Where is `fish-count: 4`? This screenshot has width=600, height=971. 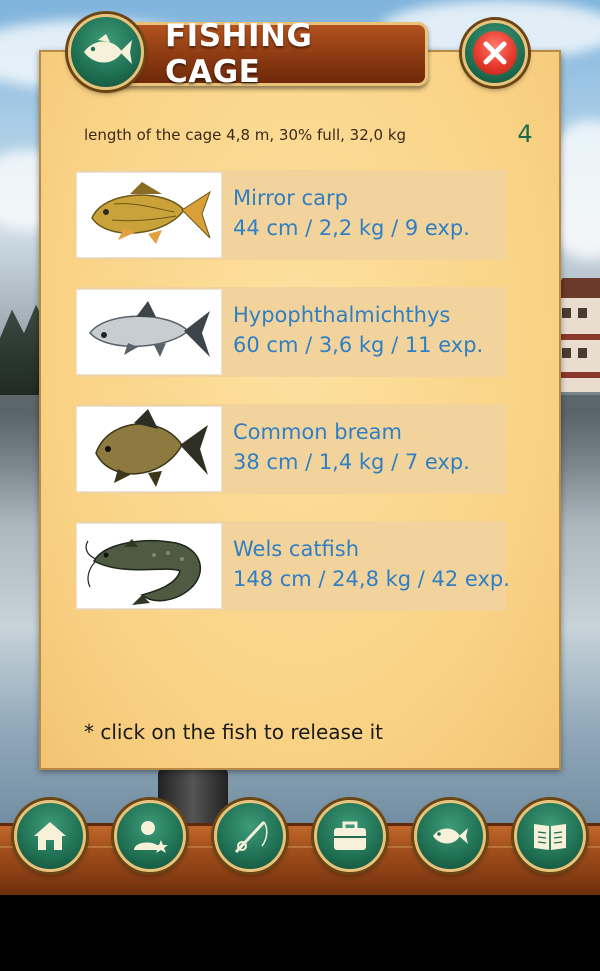
fish-count: 4 is located at coordinates (525, 134).